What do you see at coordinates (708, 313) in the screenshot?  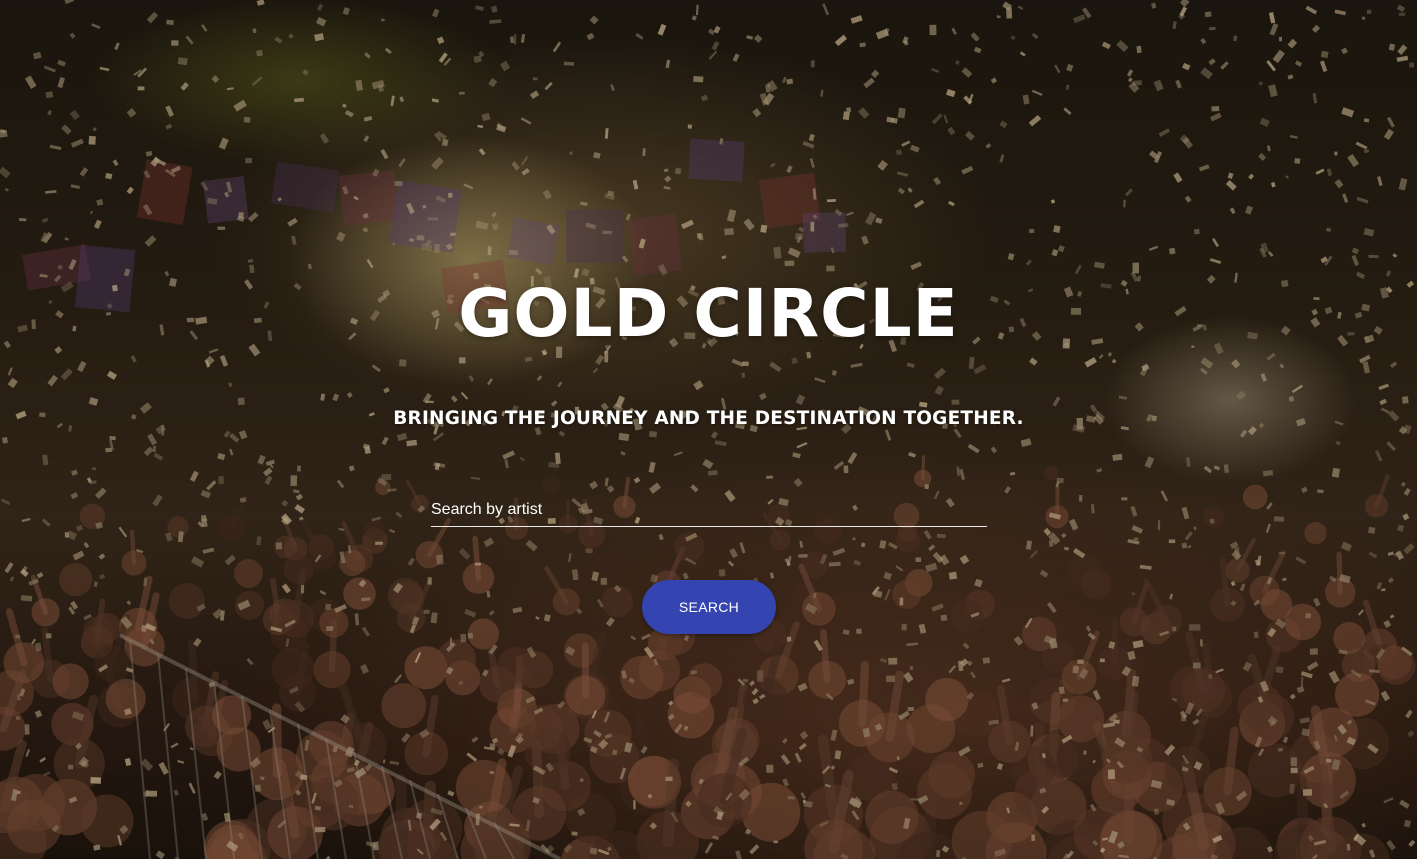 I see `site-title: GOLD CIRCLE` at bounding box center [708, 313].